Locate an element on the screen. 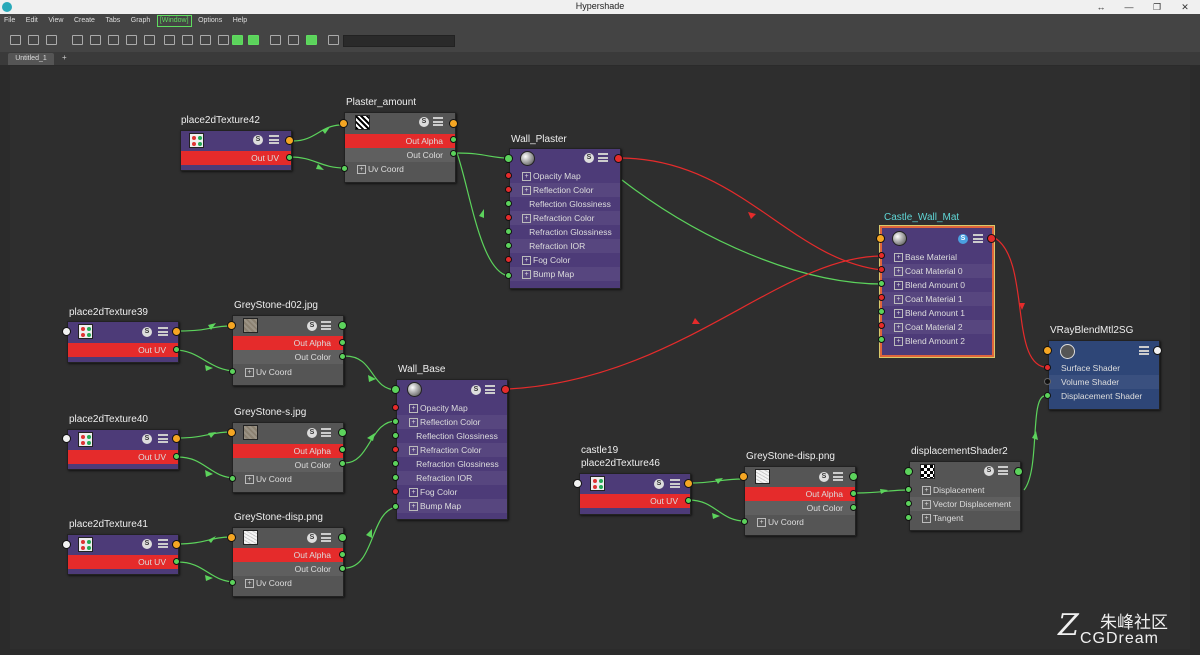  plaster-amount-node: S Out Alpha Out Color + Uv Coord is located at coordinates (400, 147).